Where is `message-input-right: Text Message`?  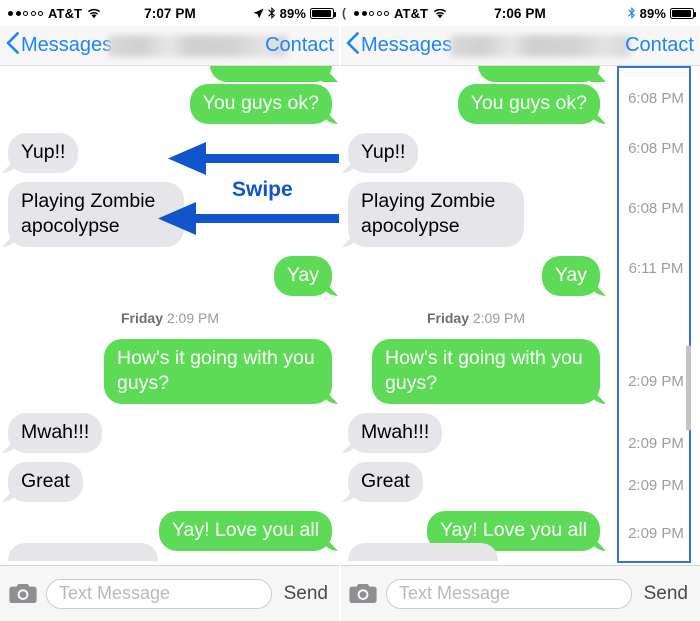 message-input-right: Text Message is located at coordinates (509, 593).